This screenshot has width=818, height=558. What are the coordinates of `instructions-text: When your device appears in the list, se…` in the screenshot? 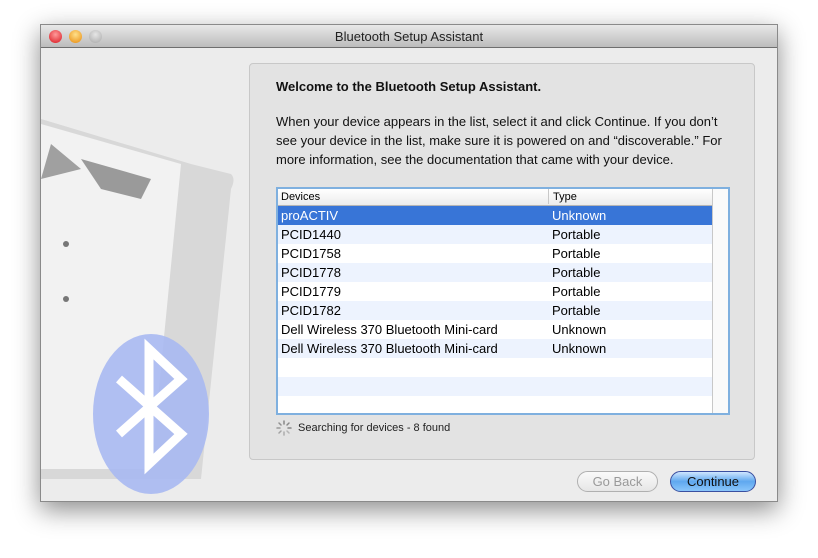 It's located at (499, 140).